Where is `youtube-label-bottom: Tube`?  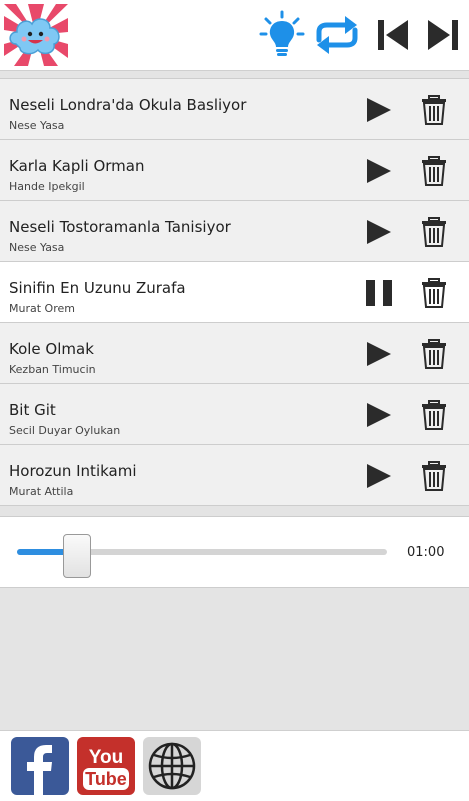
youtube-label-bottom: Tube is located at coordinates (106, 779).